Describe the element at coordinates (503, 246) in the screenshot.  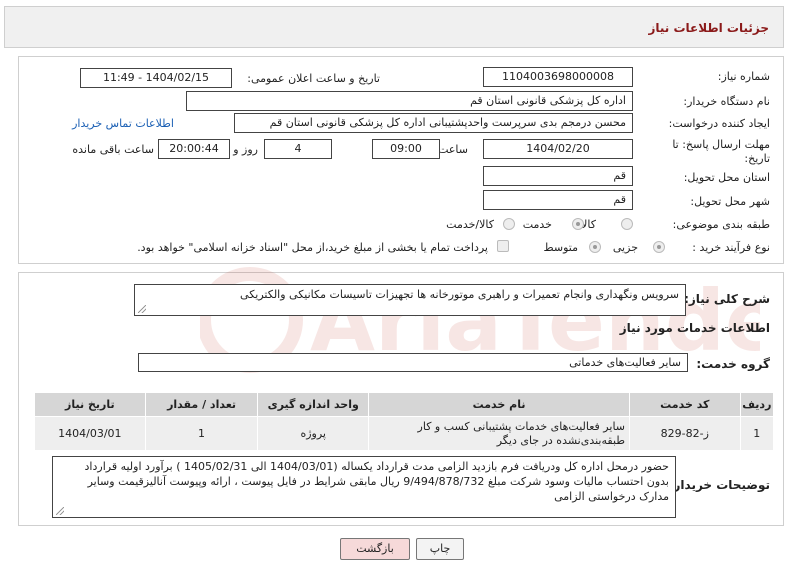
I see `treasury-checkbox` at that location.